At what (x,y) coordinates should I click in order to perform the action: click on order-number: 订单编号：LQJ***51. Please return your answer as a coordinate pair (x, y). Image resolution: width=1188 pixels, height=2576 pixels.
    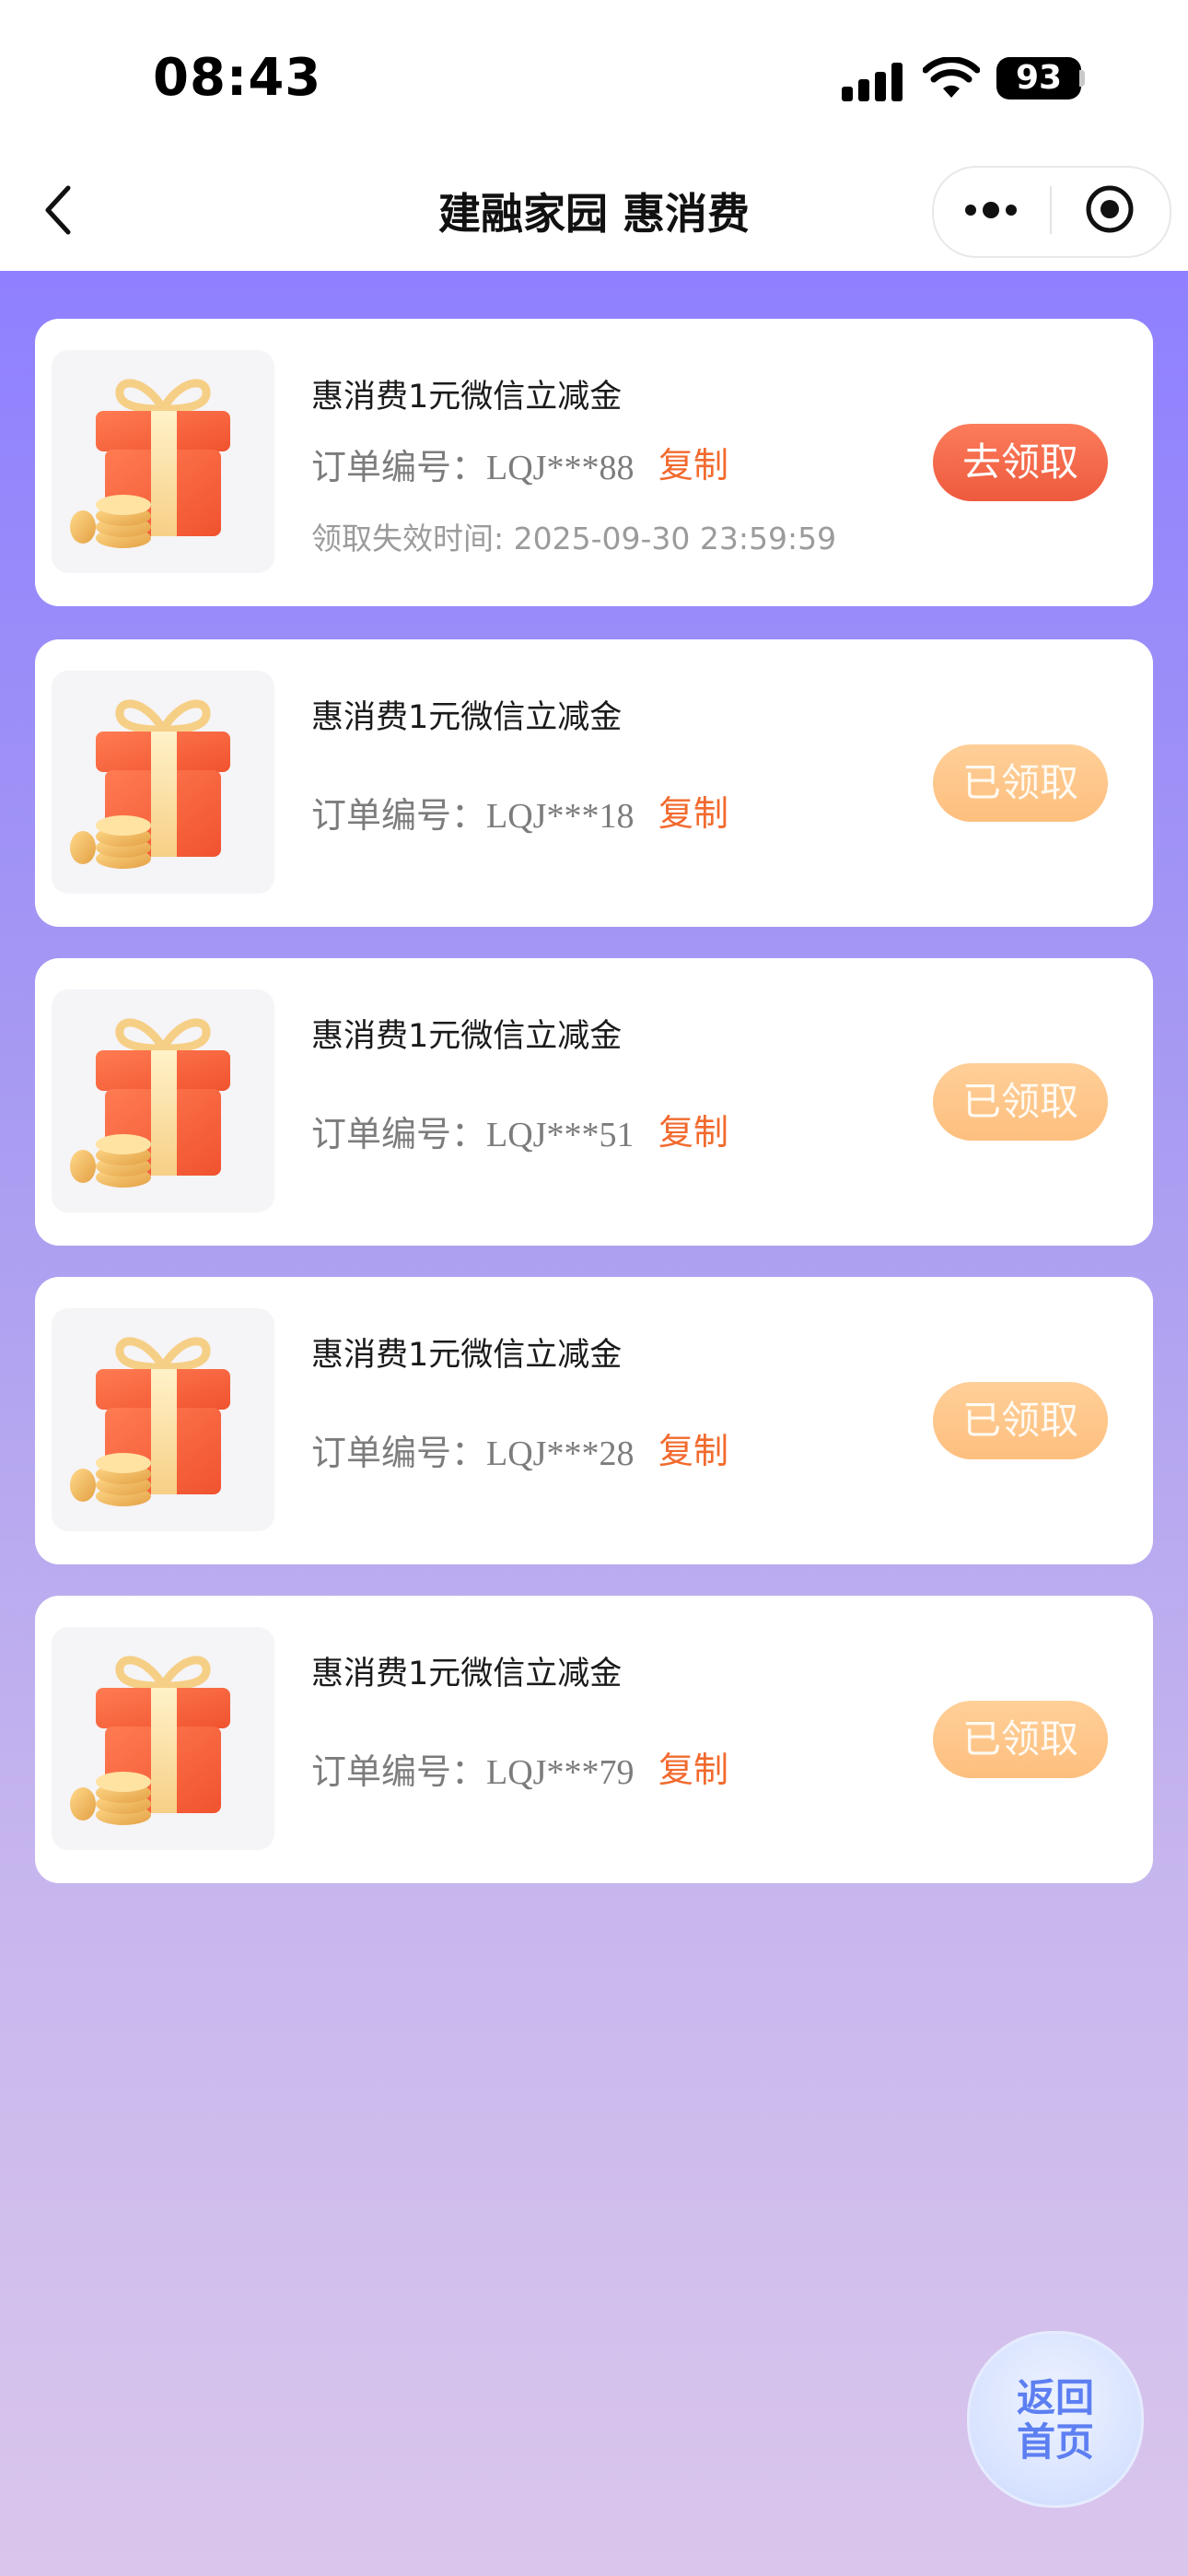
    Looking at the image, I should click on (473, 1131).